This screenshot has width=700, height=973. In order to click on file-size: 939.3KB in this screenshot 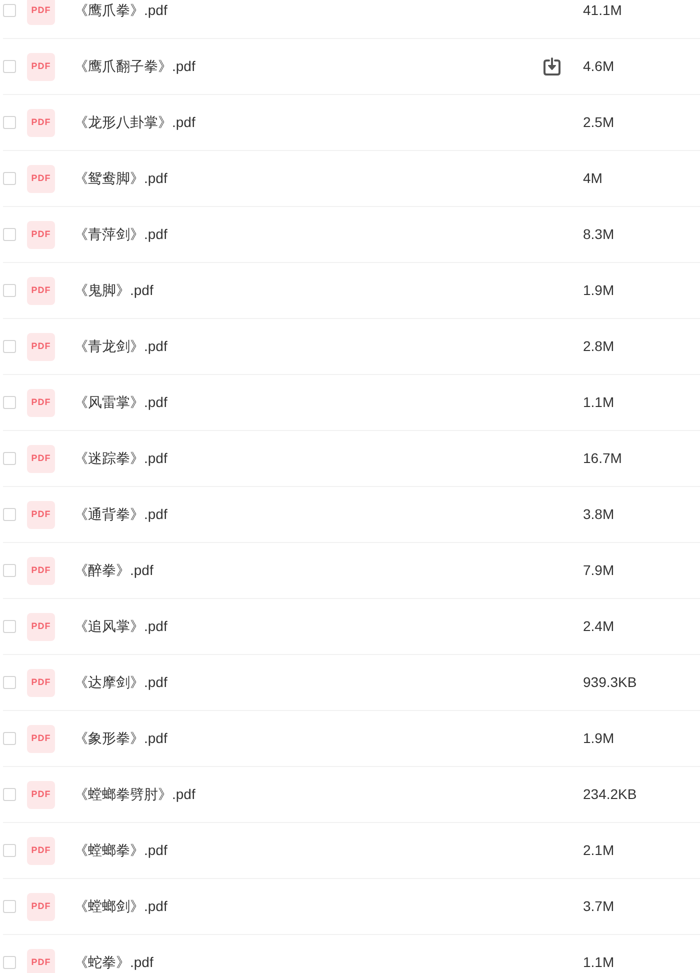, I will do `click(610, 682)`.